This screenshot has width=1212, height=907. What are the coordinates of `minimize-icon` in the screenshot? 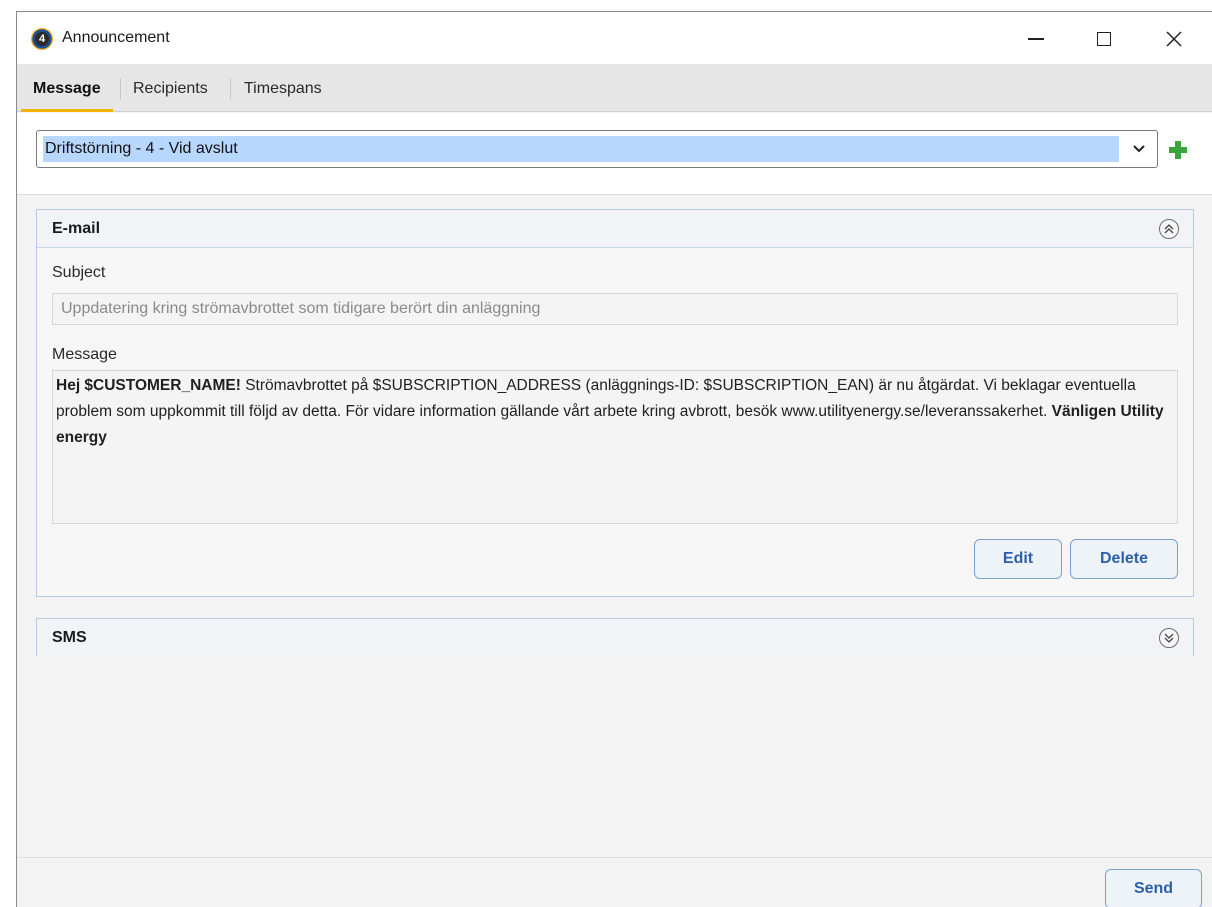 It's located at (1036, 39).